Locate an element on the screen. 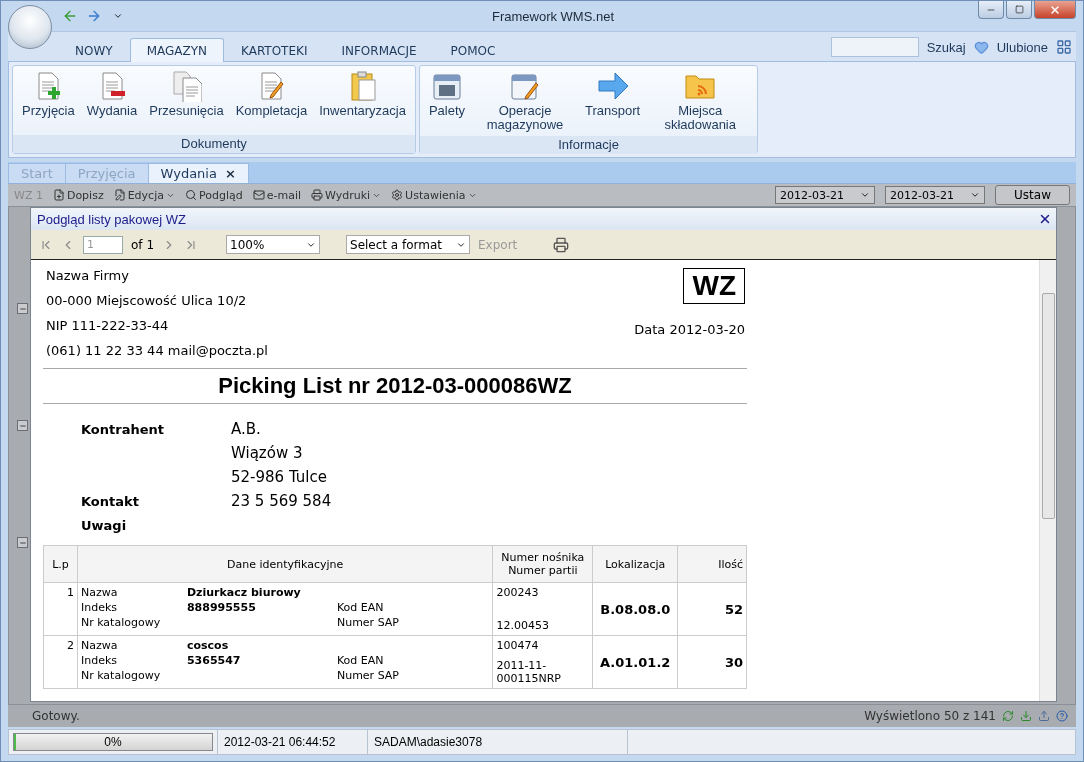 The width and height of the screenshot is (1084, 762). scrollbar is located at coordinates (1047, 480).